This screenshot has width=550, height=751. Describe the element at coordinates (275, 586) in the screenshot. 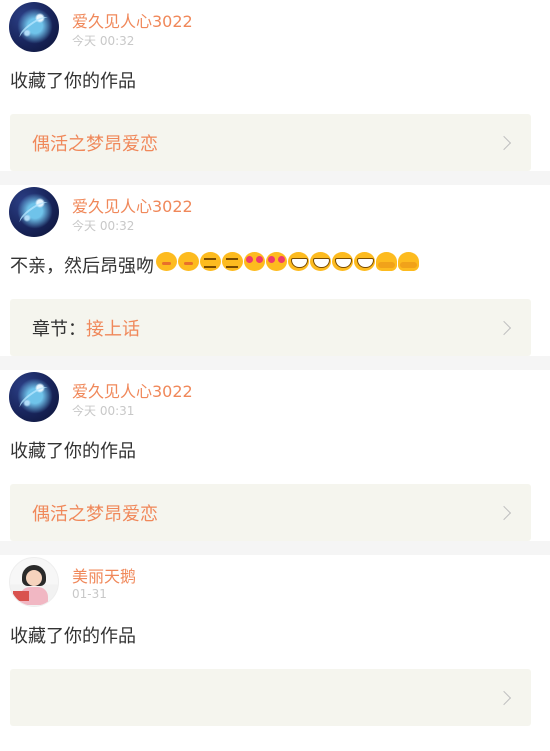

I see `feed-item-header: 美丽天鹅 01-31` at that location.